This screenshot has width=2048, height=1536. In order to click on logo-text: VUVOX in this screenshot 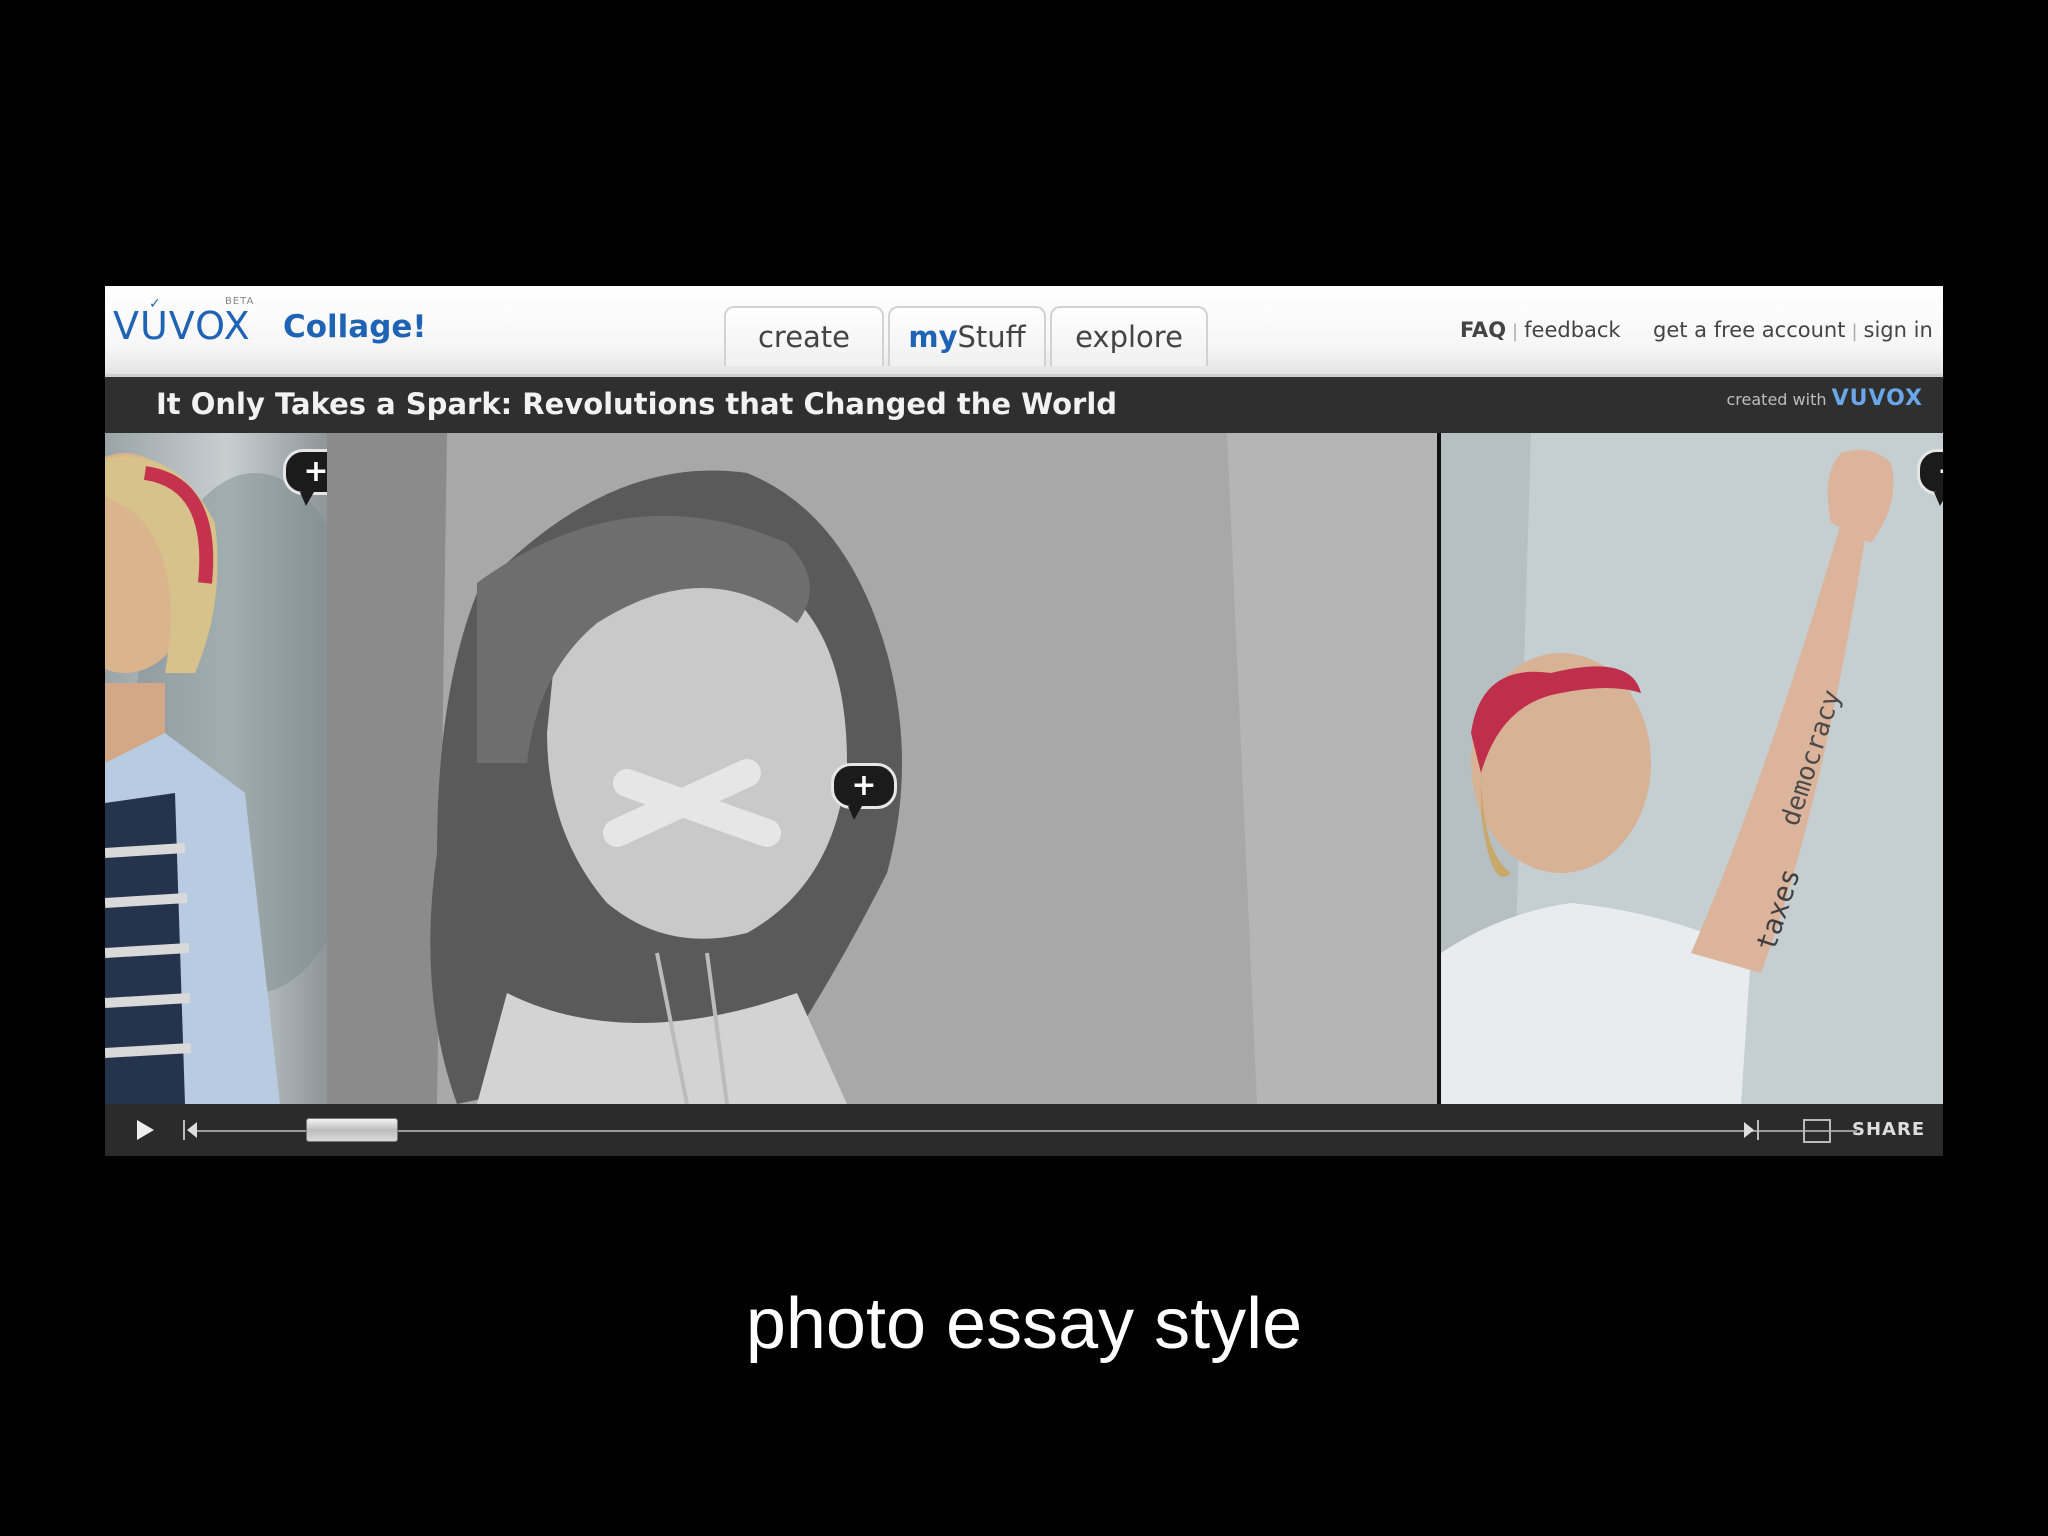, I will do `click(182, 326)`.